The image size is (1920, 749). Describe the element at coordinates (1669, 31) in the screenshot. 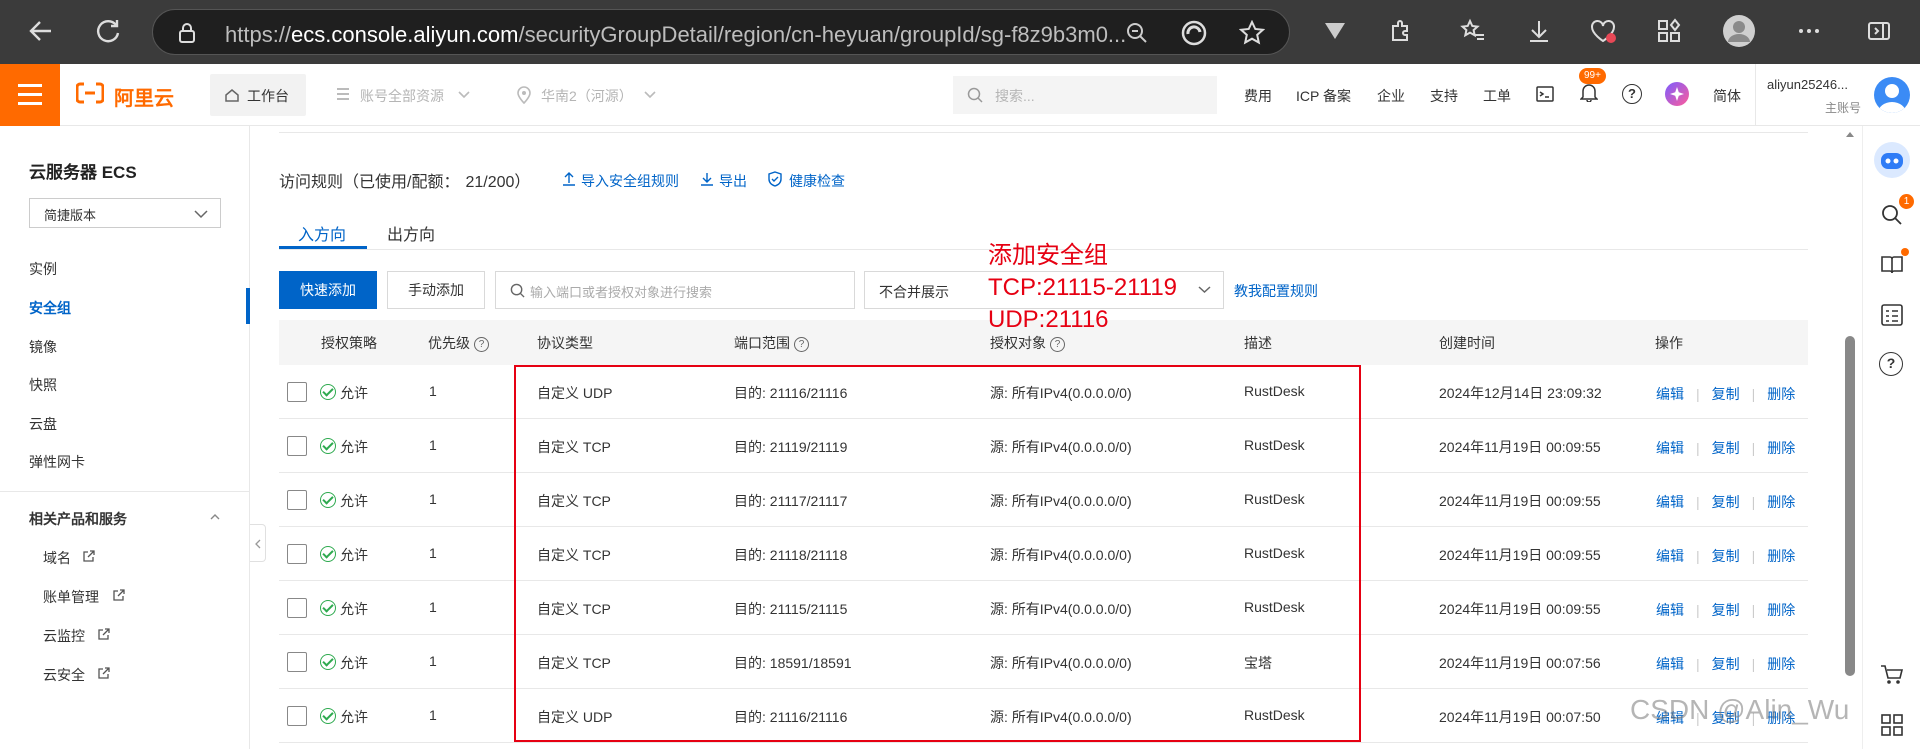

I see `collections-icon` at that location.